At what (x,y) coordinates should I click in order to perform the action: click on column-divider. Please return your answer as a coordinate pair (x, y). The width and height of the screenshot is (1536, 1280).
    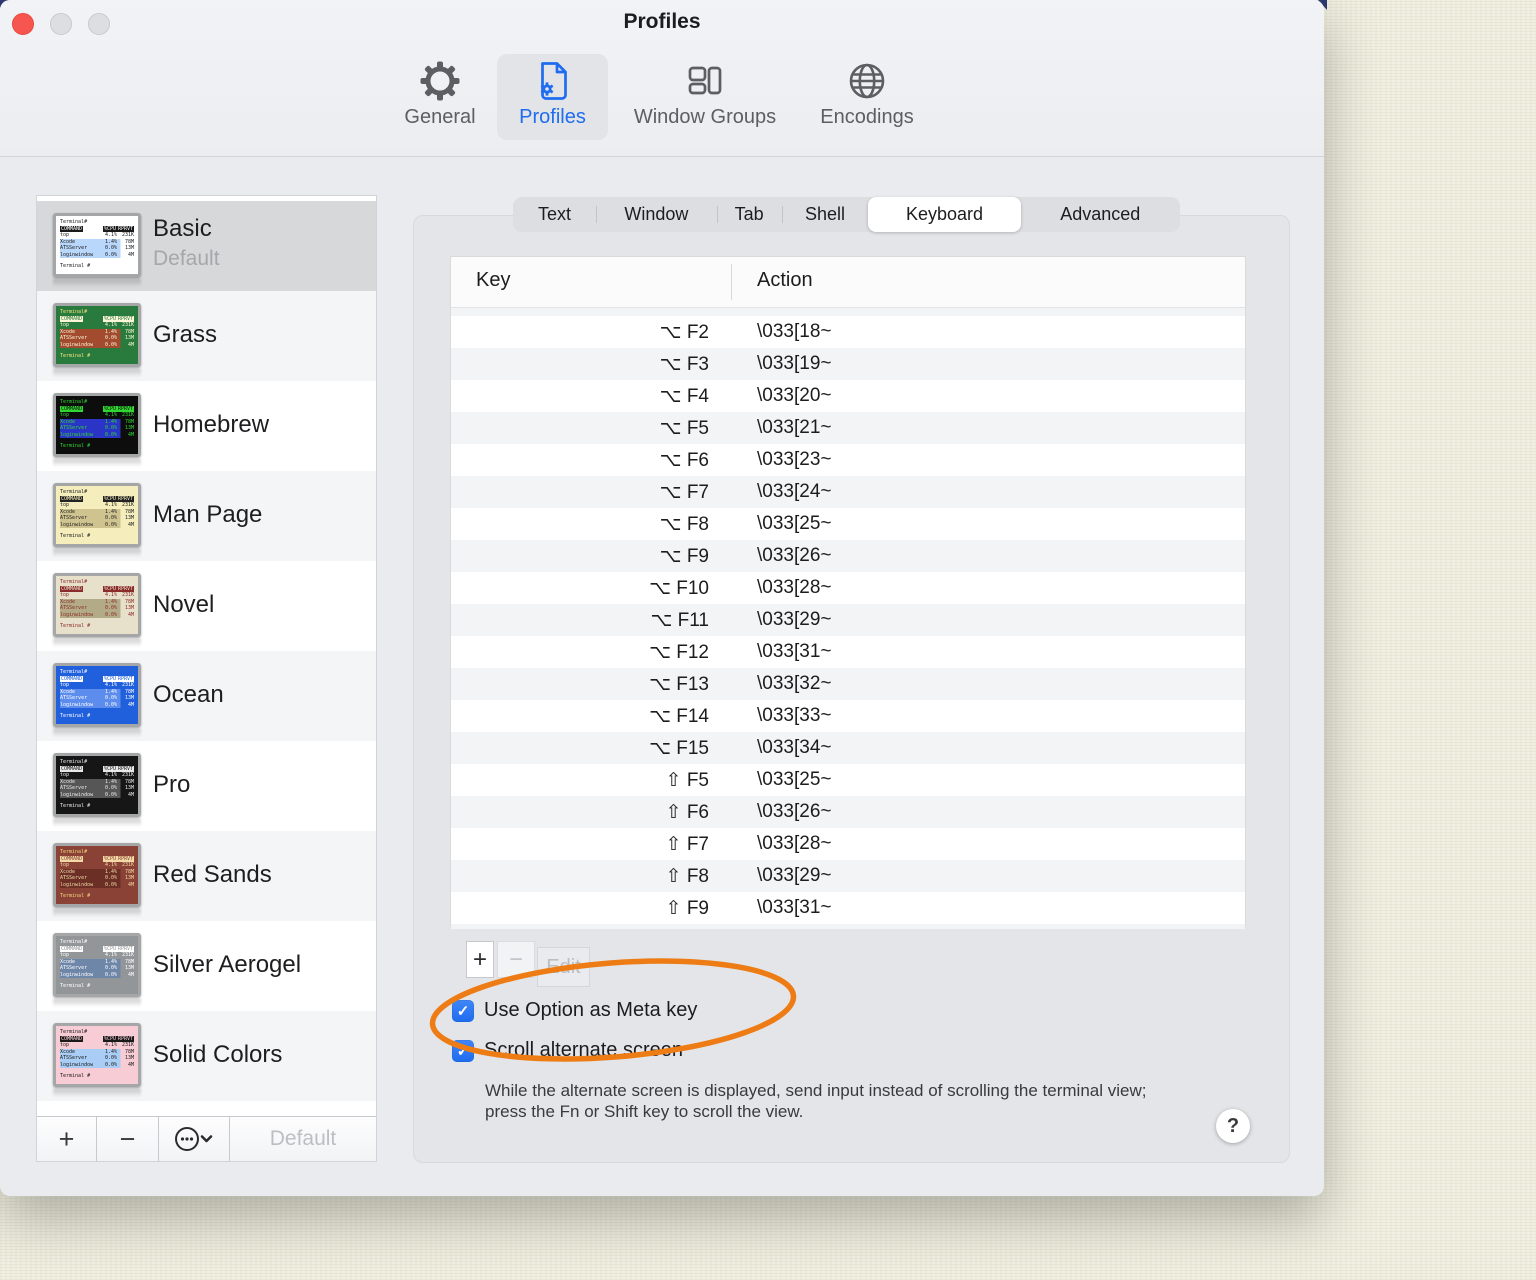
    Looking at the image, I should click on (731, 282).